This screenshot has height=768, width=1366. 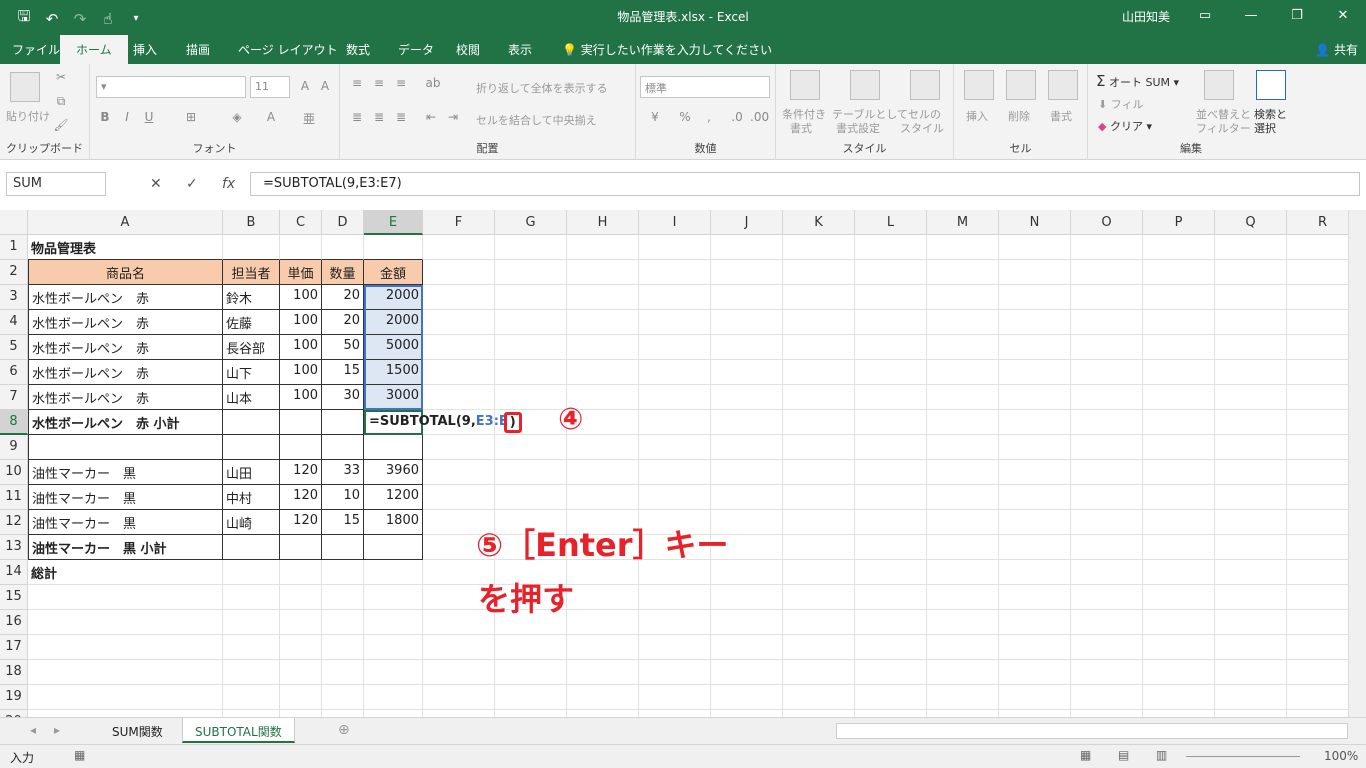 What do you see at coordinates (393, 447) in the screenshot?
I see `cell-e9` at bounding box center [393, 447].